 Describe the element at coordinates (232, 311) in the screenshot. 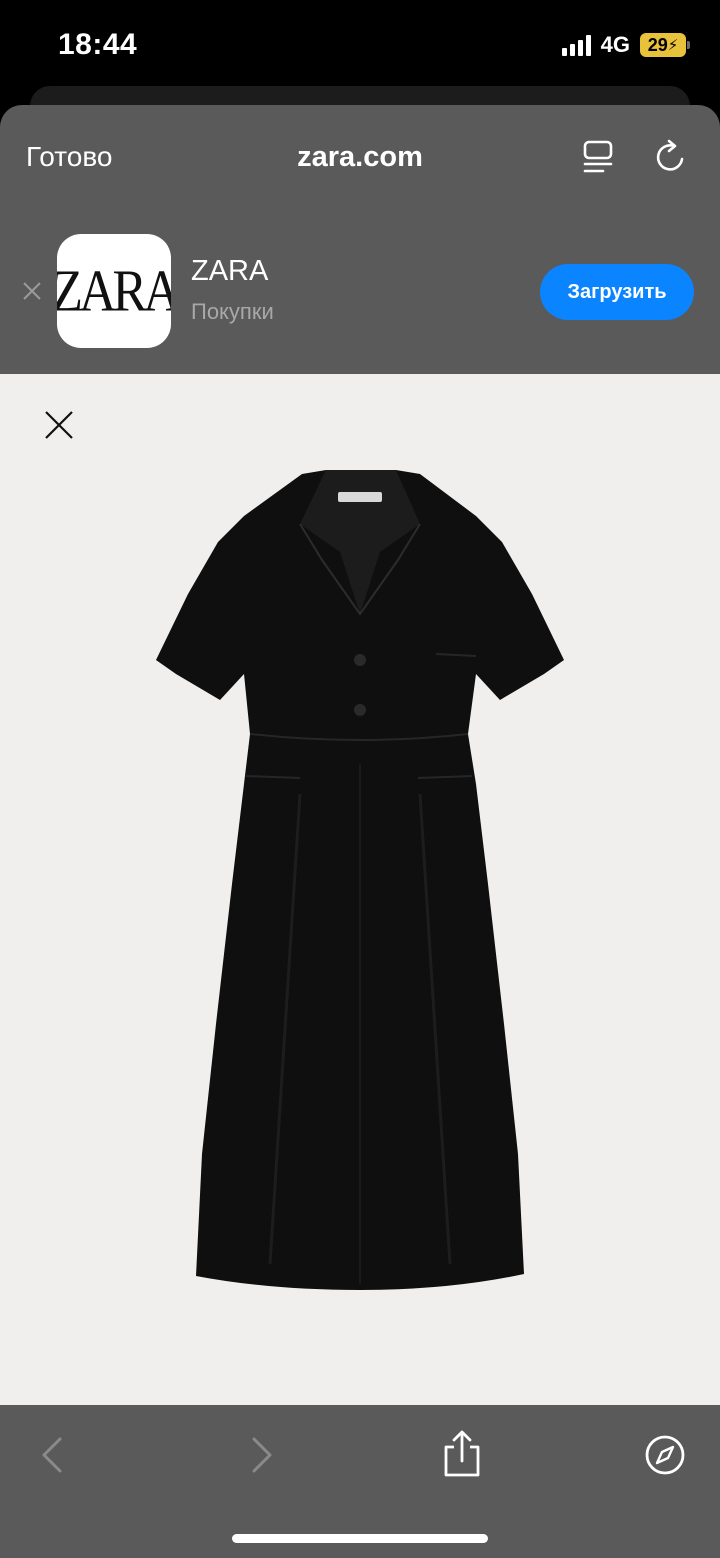

I see `app-category: Покупки` at that location.